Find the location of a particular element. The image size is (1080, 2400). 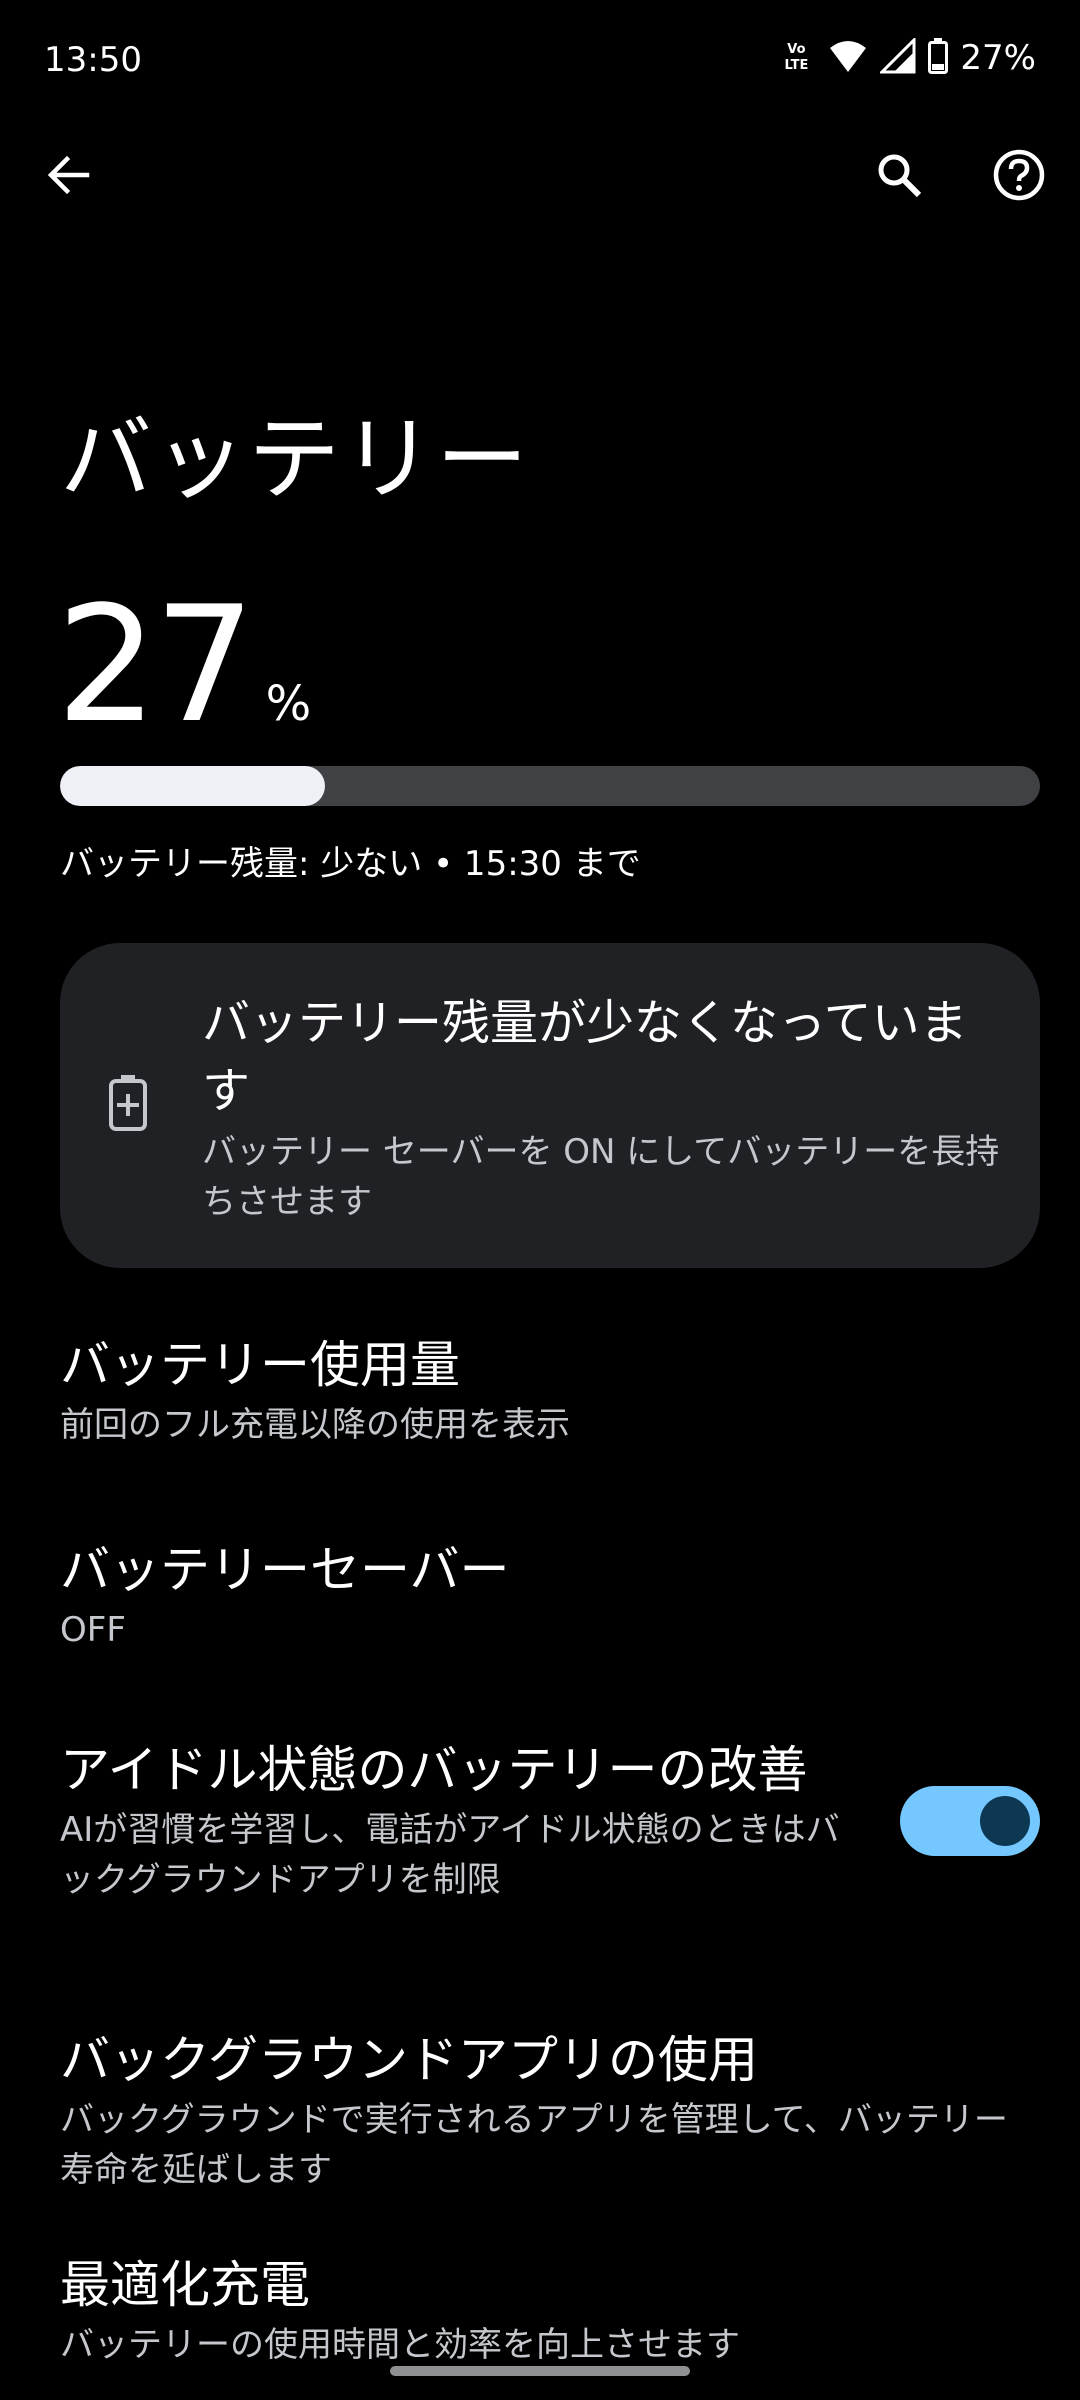

help-icon is located at coordinates (1019, 177).